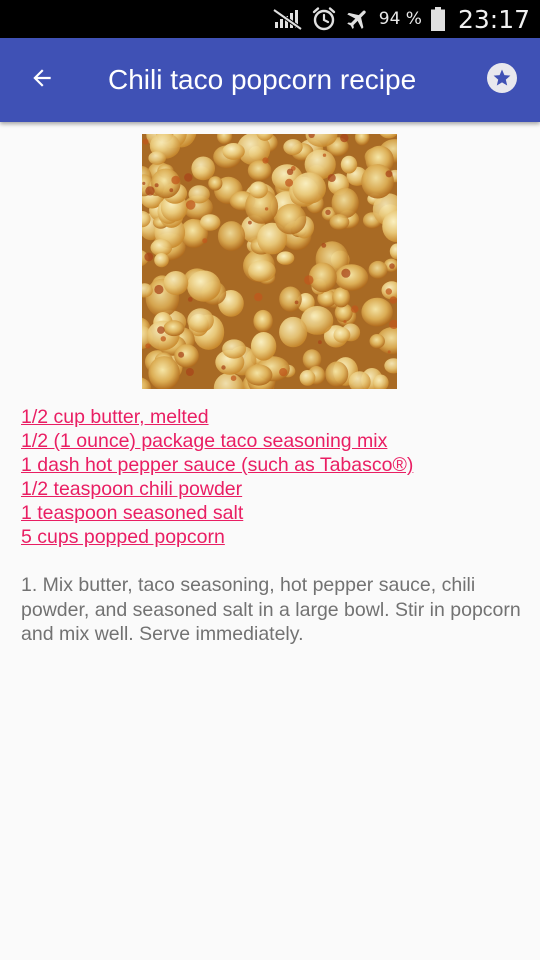  I want to click on battery-percent: 94 %, so click(400, 19).